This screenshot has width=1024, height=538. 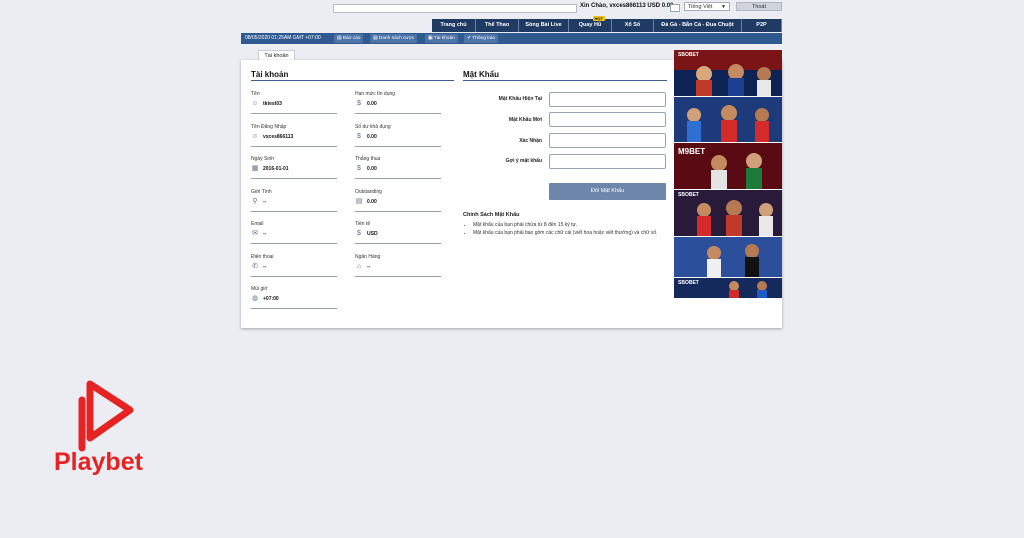 I want to click on field-value: vxces866113, so click(x=278, y=136).